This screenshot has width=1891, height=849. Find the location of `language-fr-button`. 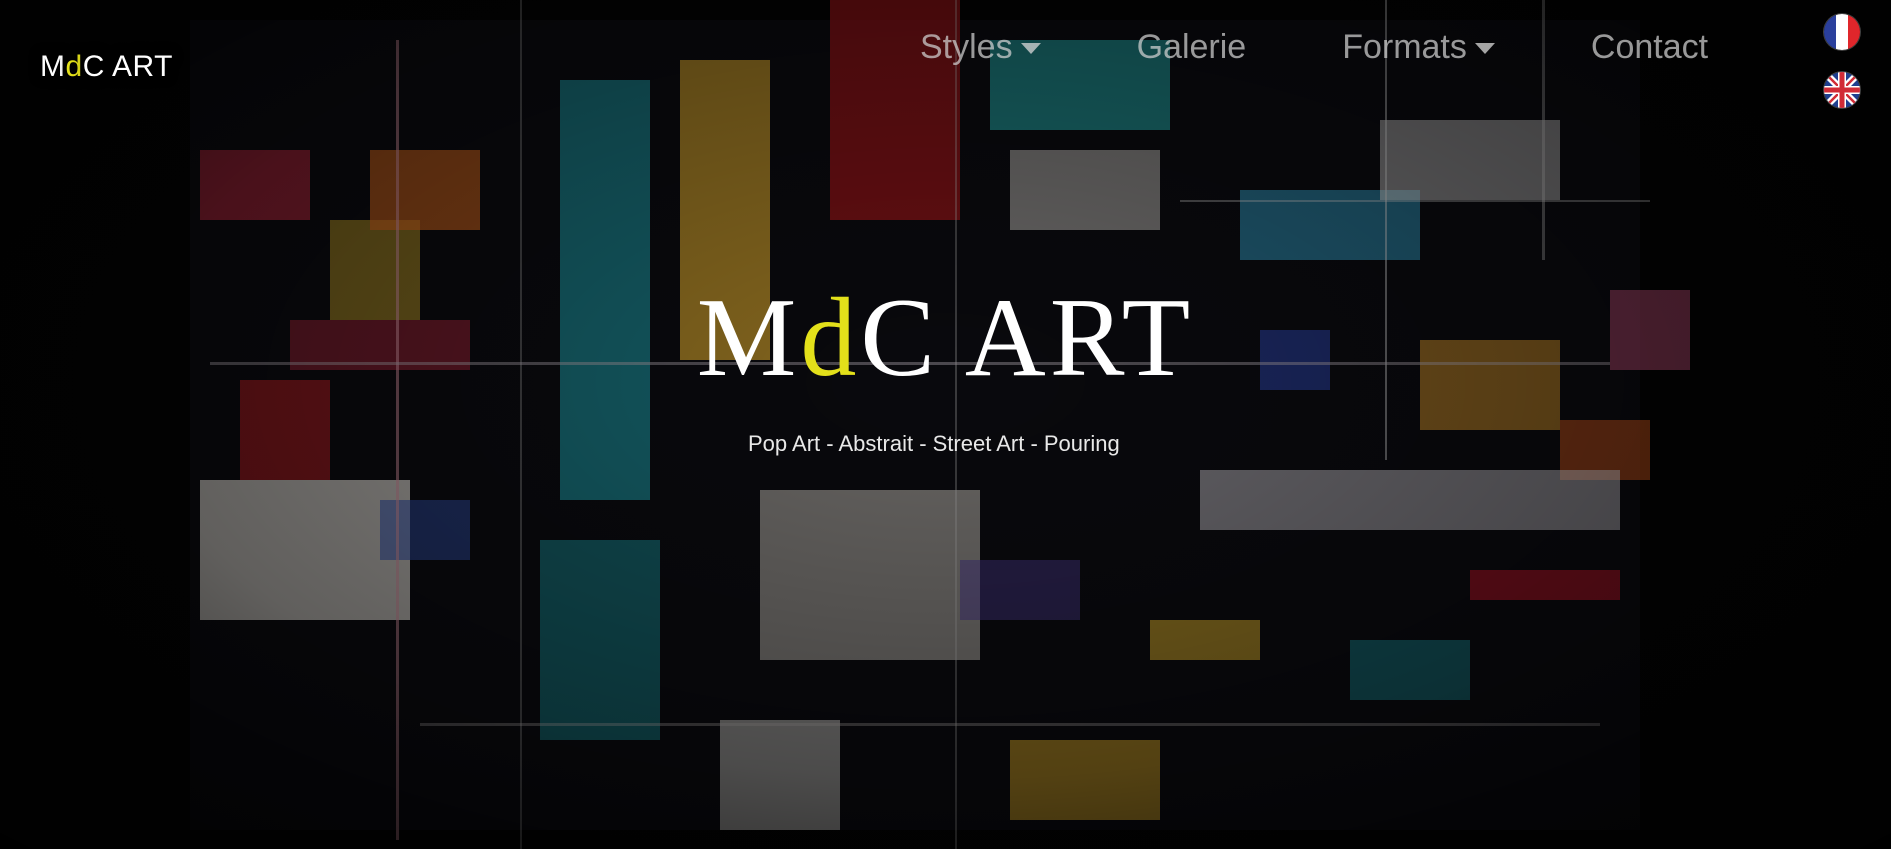

language-fr-button is located at coordinates (1842, 32).